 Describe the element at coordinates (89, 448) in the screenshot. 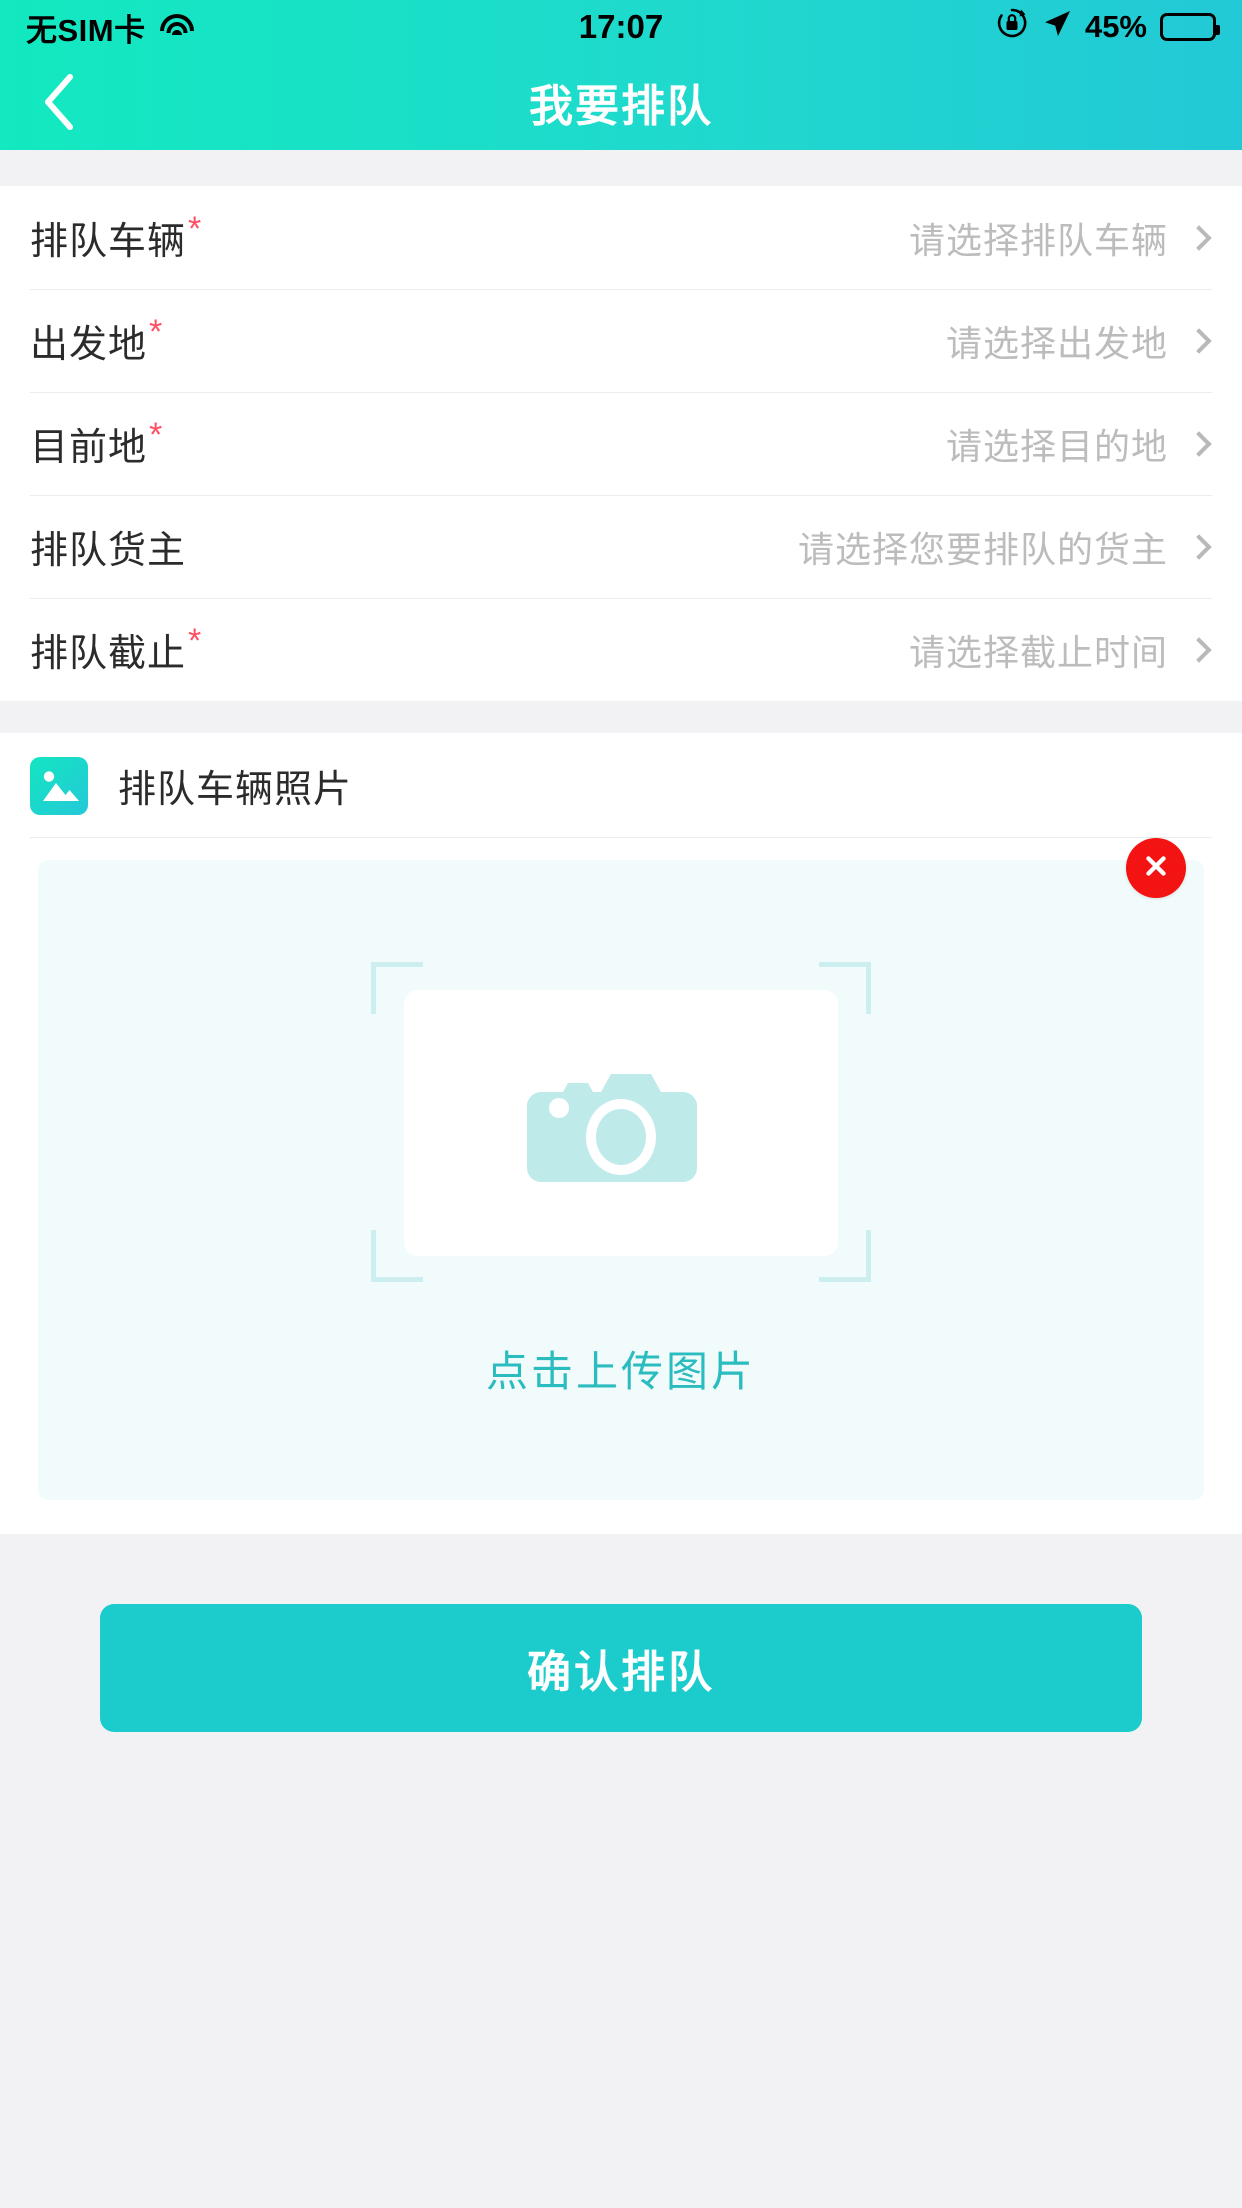

I see `row-label-text: 目前地` at that location.